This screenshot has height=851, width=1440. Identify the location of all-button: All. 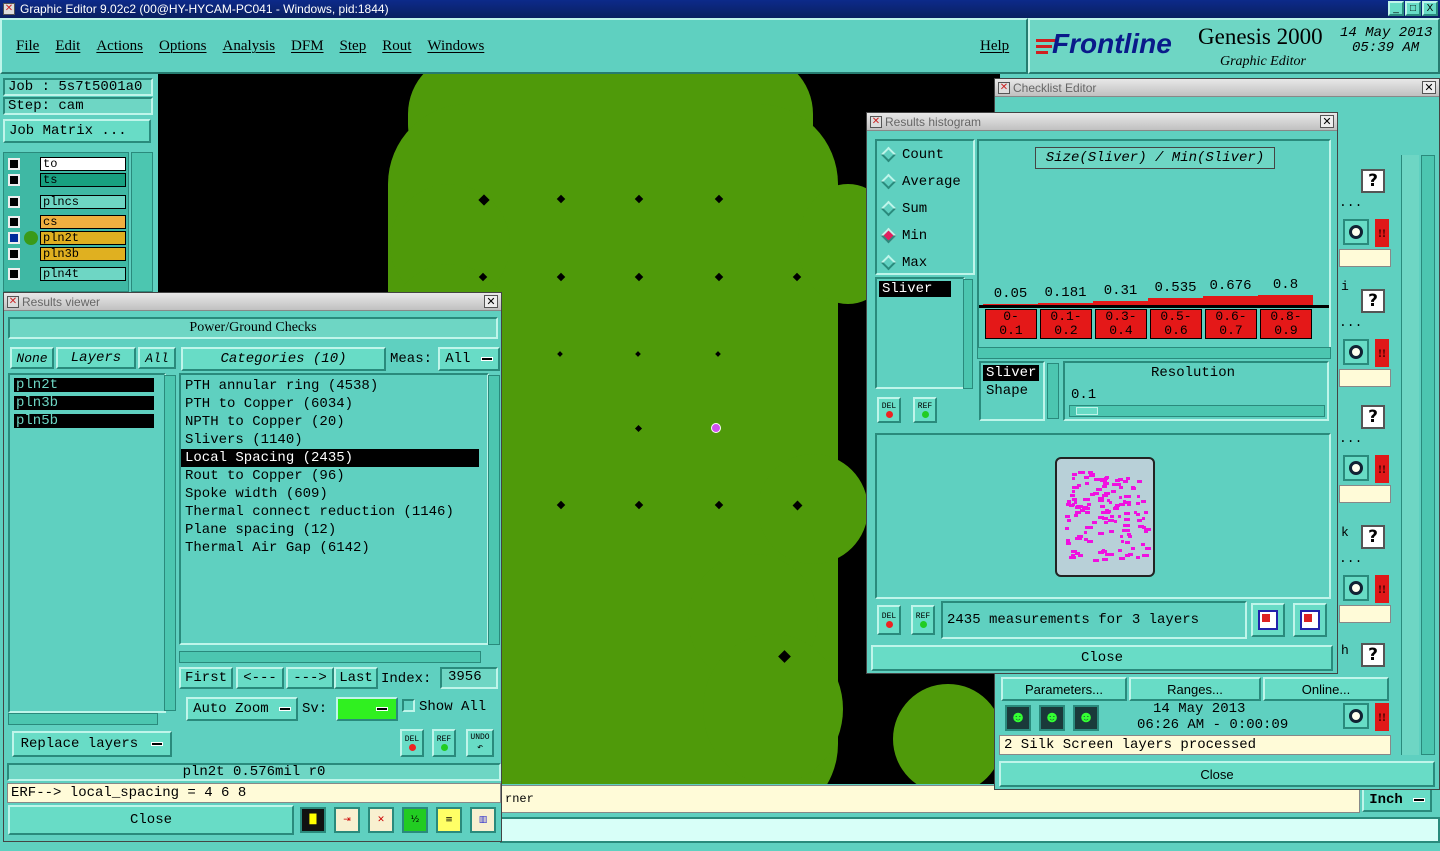
(157, 358).